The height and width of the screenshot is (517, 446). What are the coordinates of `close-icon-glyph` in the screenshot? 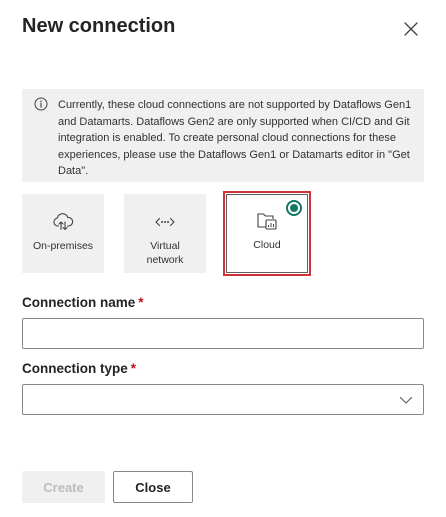 It's located at (411, 29).